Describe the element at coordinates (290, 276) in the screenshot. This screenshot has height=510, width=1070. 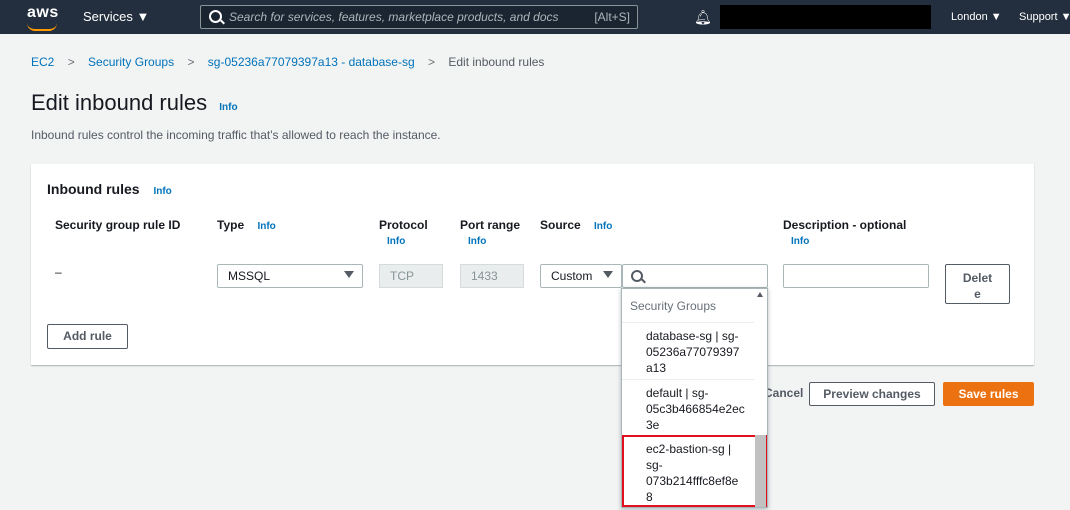
I see `type-select: MSSQL` at that location.